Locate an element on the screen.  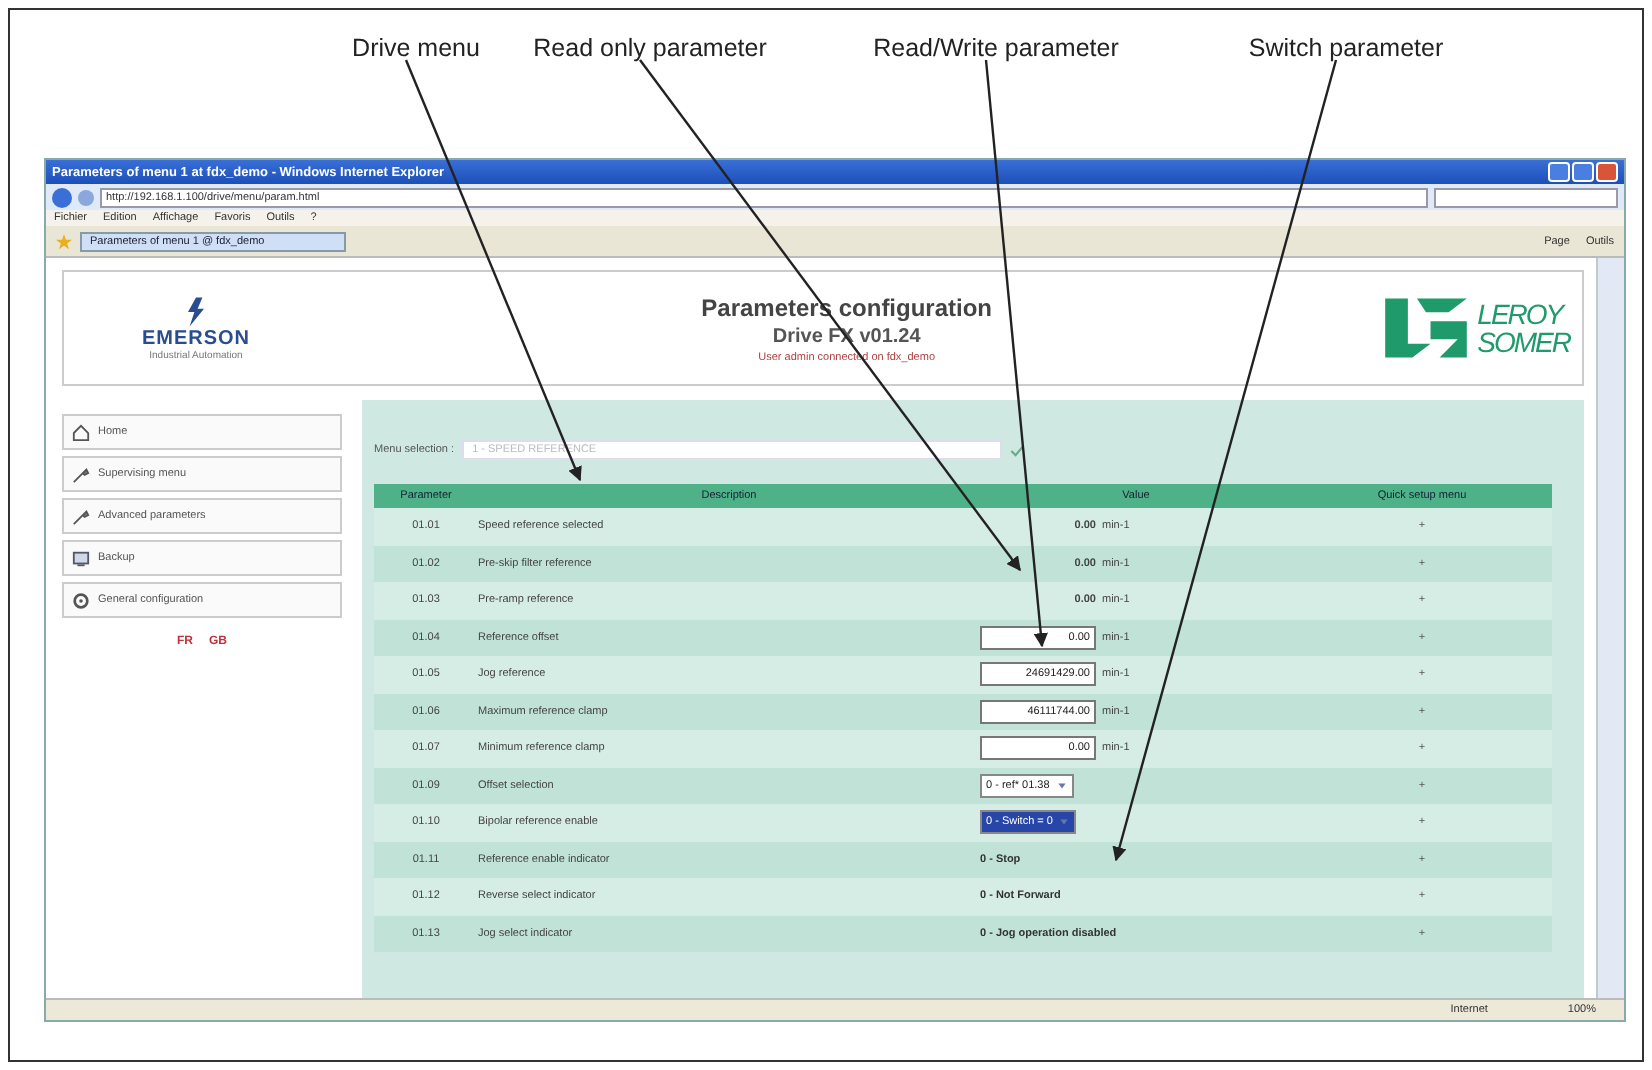
check-icon is located at coordinates (1017, 450).